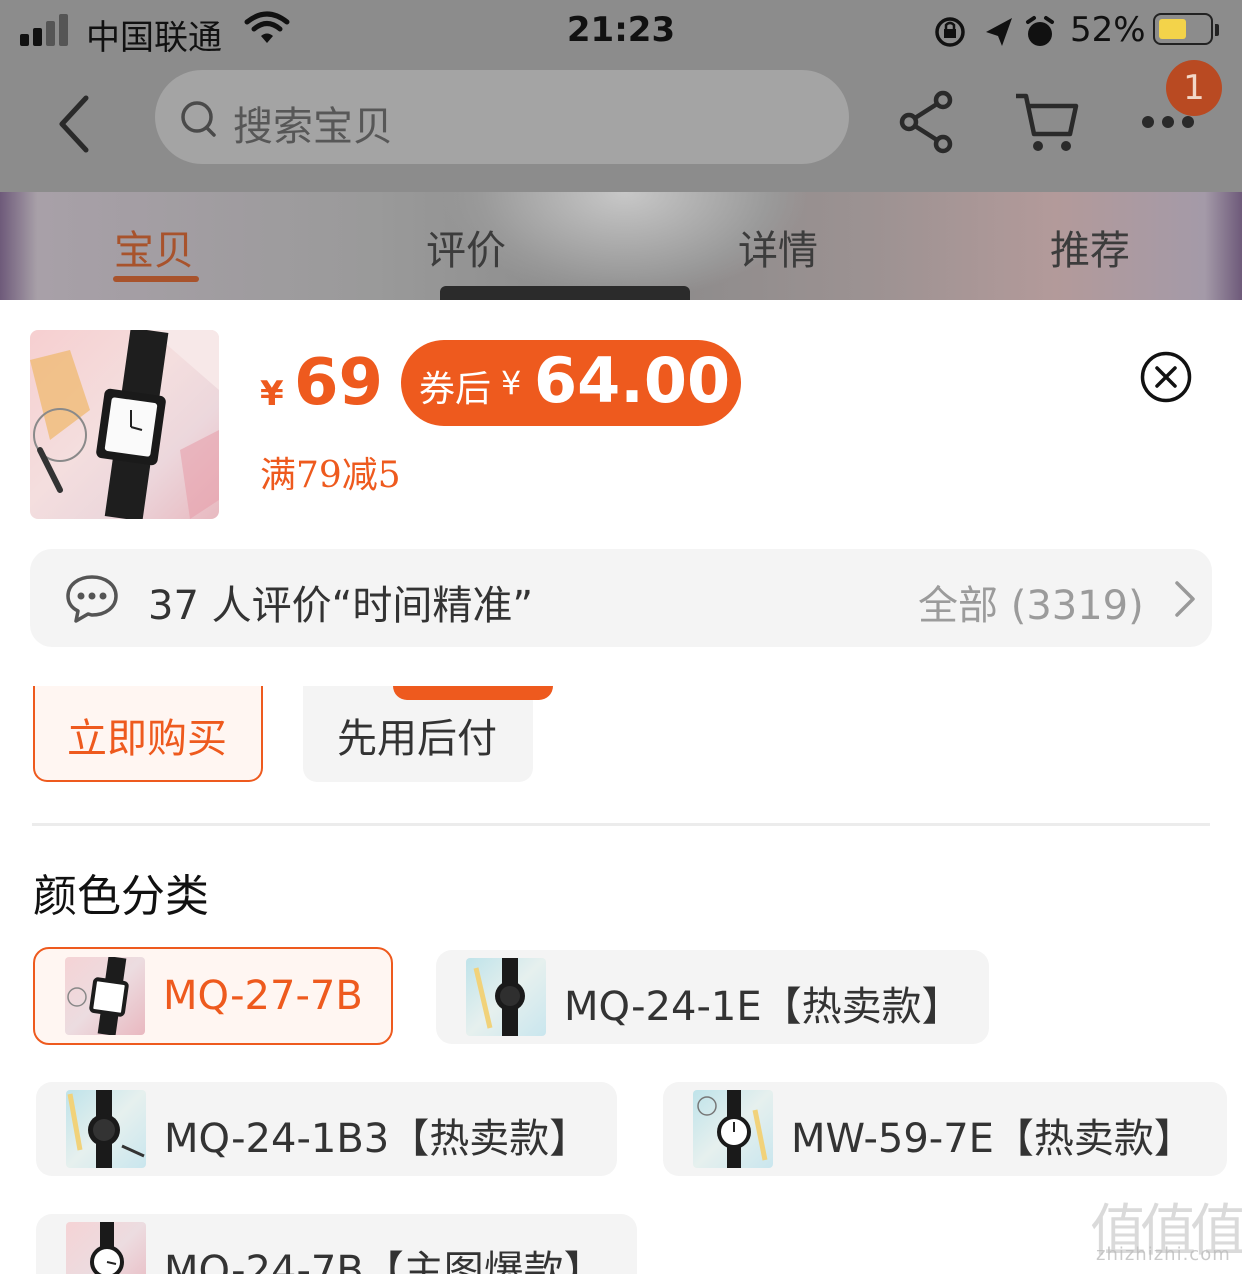 The height and width of the screenshot is (1274, 1242). I want to click on buy-now-label: 立即购买, so click(147, 739).